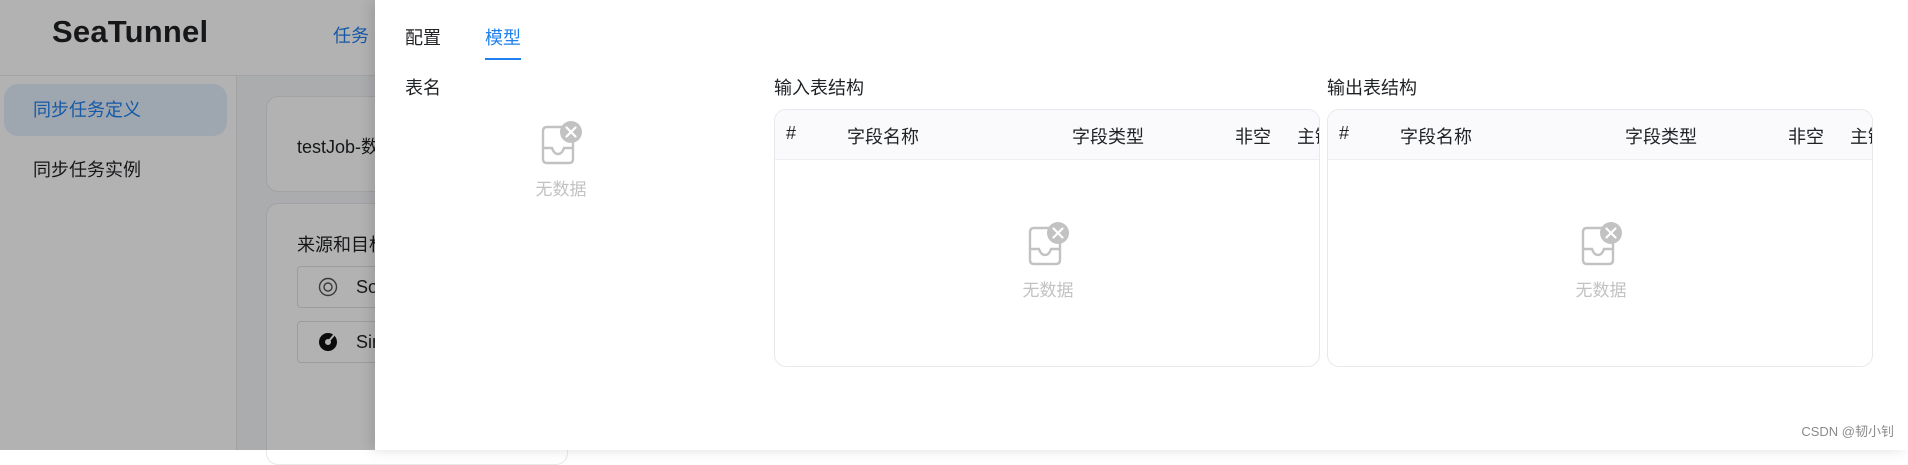 This screenshot has width=1908, height=465. What do you see at coordinates (1372, 88) in the screenshot?
I see `output-schema-label: 输出表结构` at bounding box center [1372, 88].